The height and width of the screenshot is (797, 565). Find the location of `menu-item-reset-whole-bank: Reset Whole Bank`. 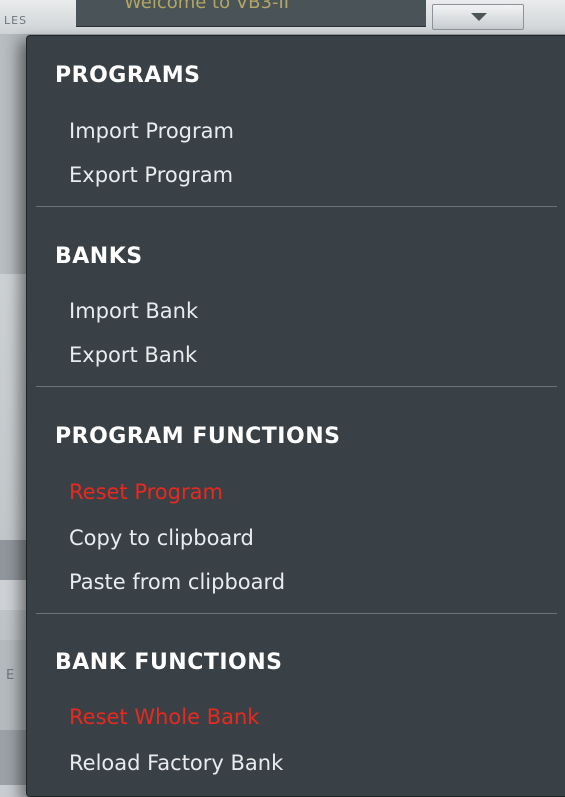

menu-item-reset-whole-bank: Reset Whole Bank is located at coordinates (164, 717).